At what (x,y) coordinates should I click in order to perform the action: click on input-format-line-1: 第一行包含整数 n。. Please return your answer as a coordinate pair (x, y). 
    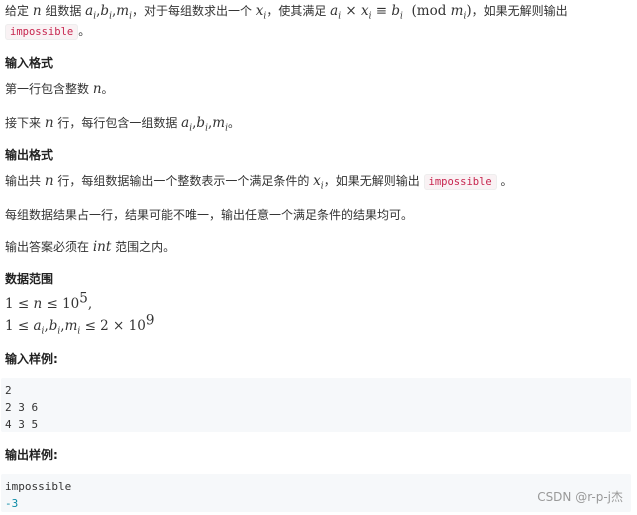
    Looking at the image, I should click on (59, 89).